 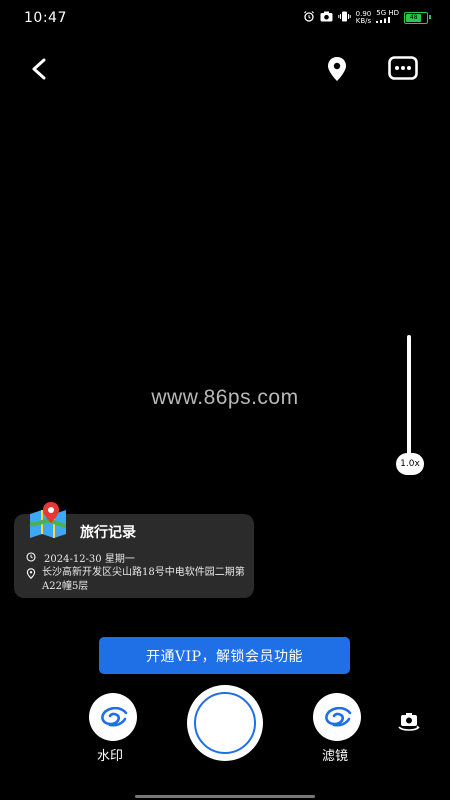 I want to click on watermark-overlay-text: www.86ps.com, so click(x=225, y=397).